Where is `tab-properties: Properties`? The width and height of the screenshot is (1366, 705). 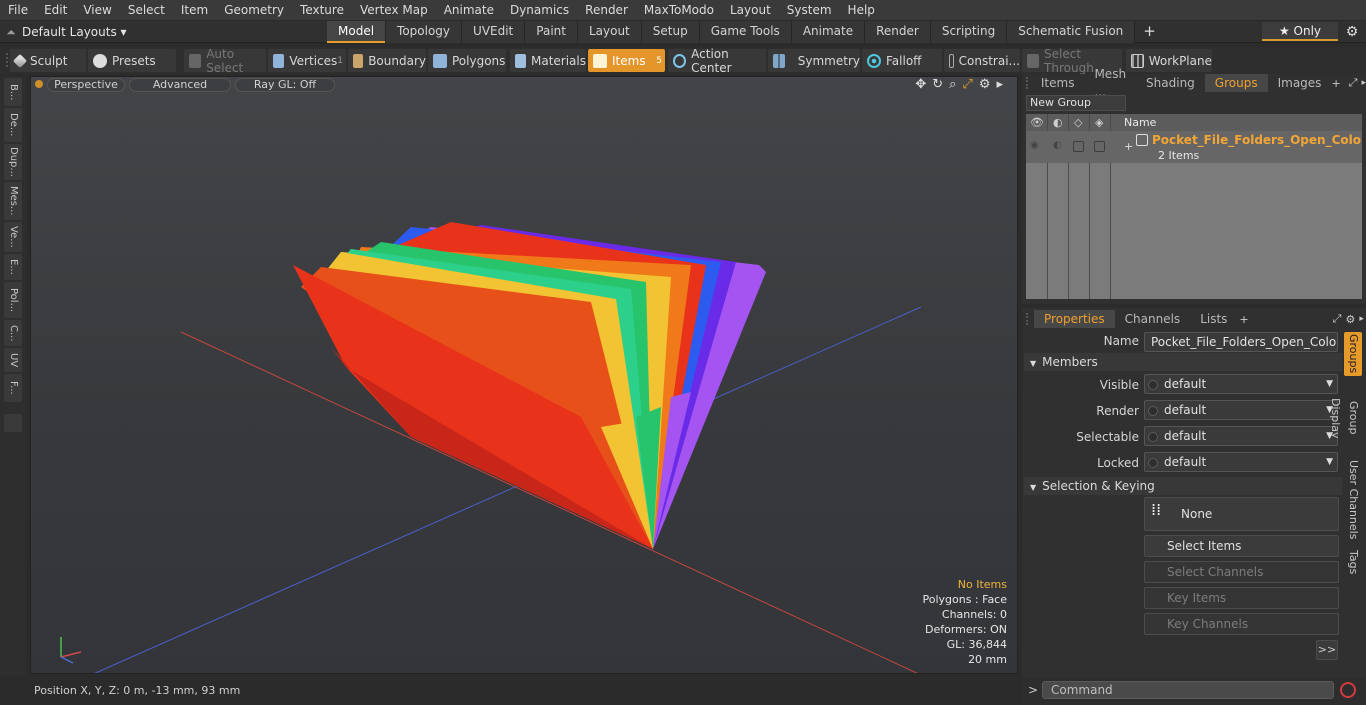 tab-properties: Properties is located at coordinates (1074, 319).